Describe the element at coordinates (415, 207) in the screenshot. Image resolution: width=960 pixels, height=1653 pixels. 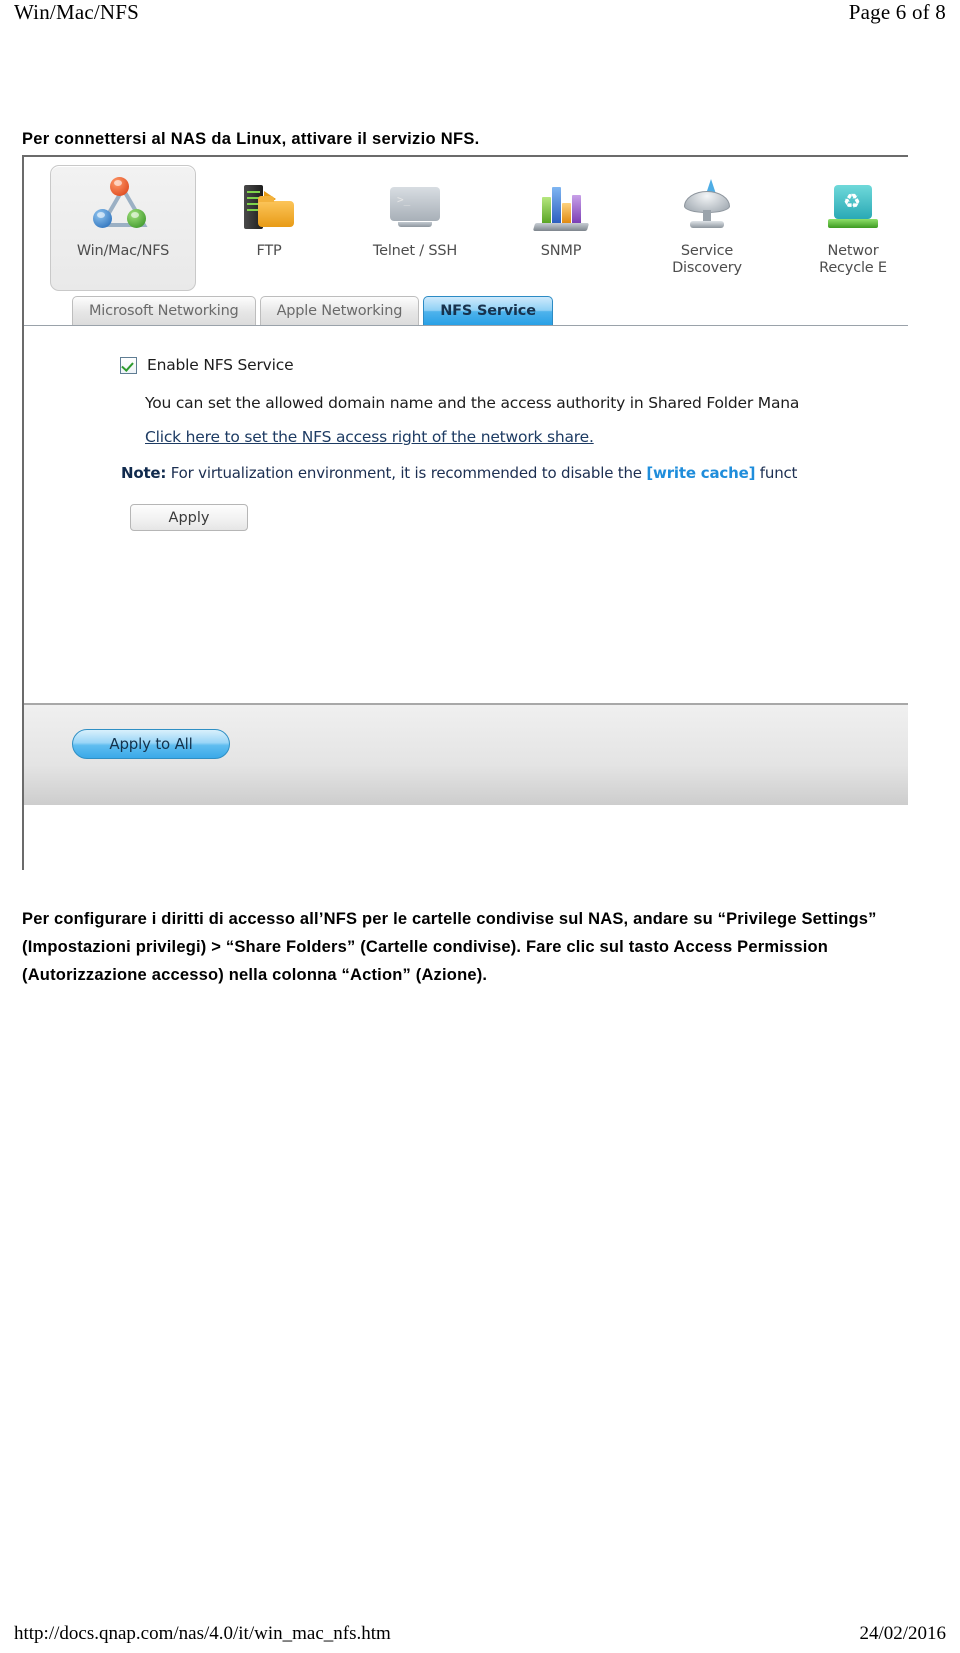
I see `telnet-ssh-icon` at that location.